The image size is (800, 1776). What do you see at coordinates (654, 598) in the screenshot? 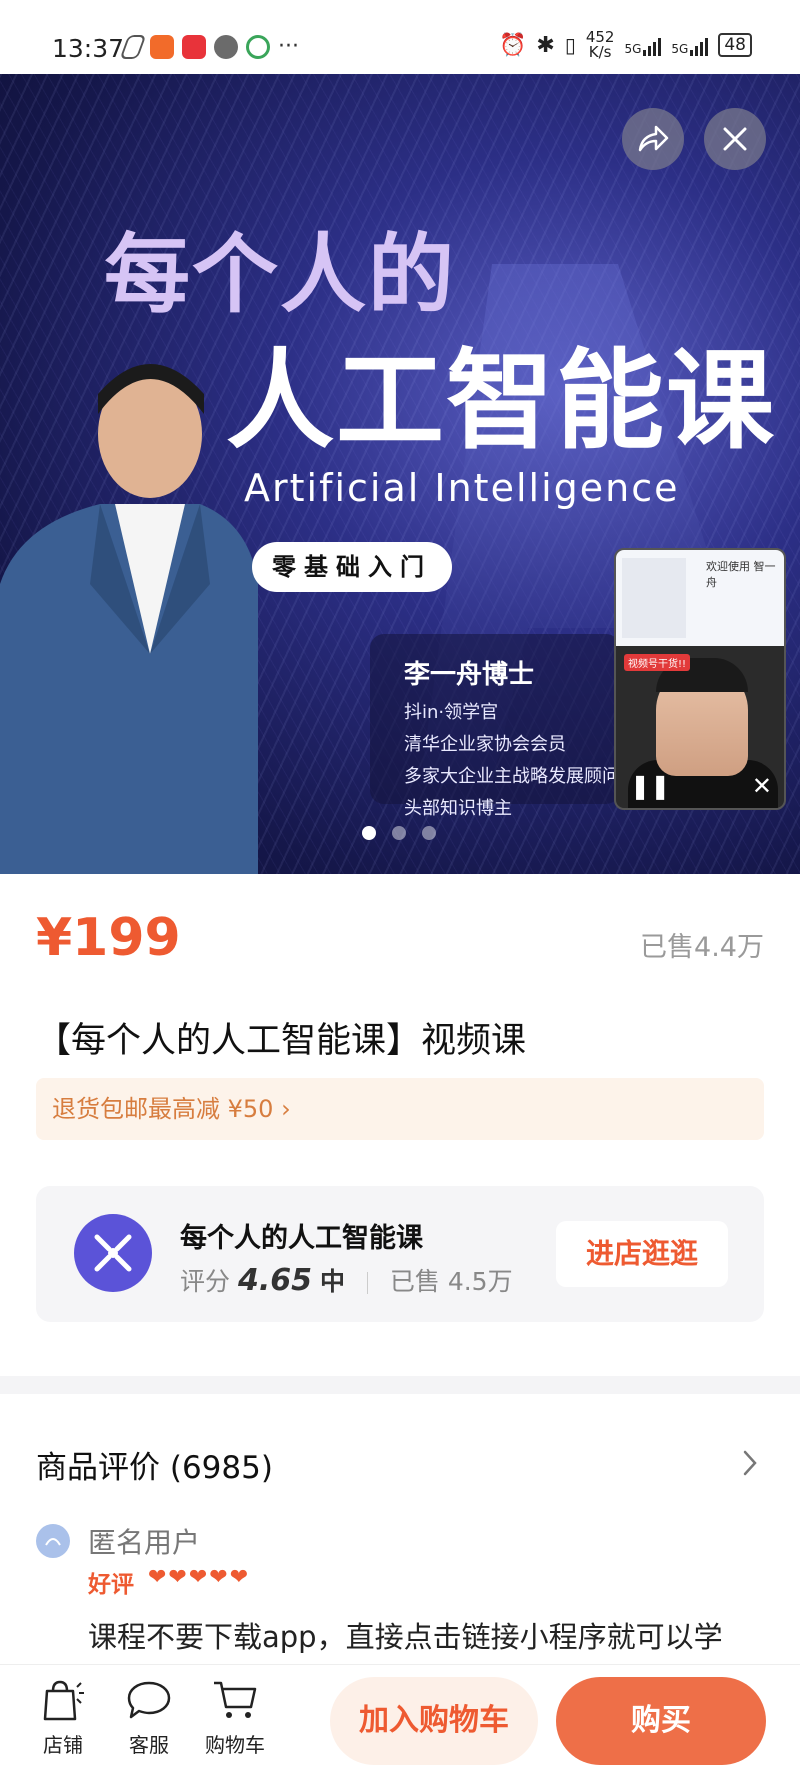
I see `pip-panel` at bounding box center [654, 598].